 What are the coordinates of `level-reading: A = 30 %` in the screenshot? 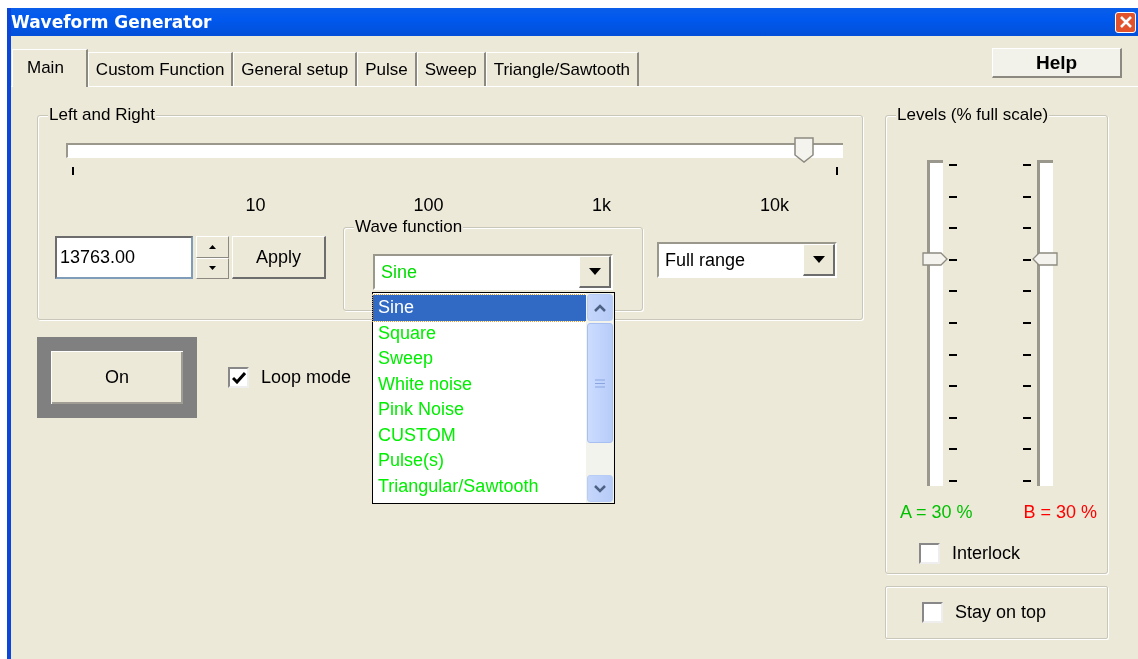 It's located at (936, 512).